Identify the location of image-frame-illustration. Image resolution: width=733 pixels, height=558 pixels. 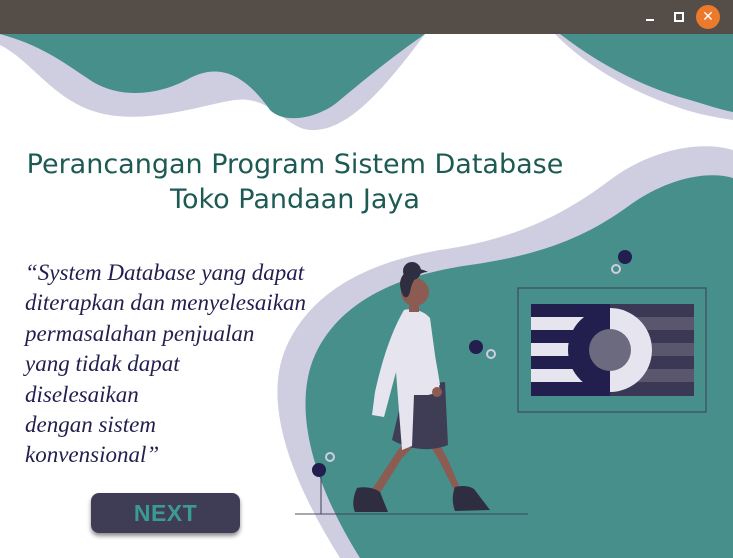
(612, 350).